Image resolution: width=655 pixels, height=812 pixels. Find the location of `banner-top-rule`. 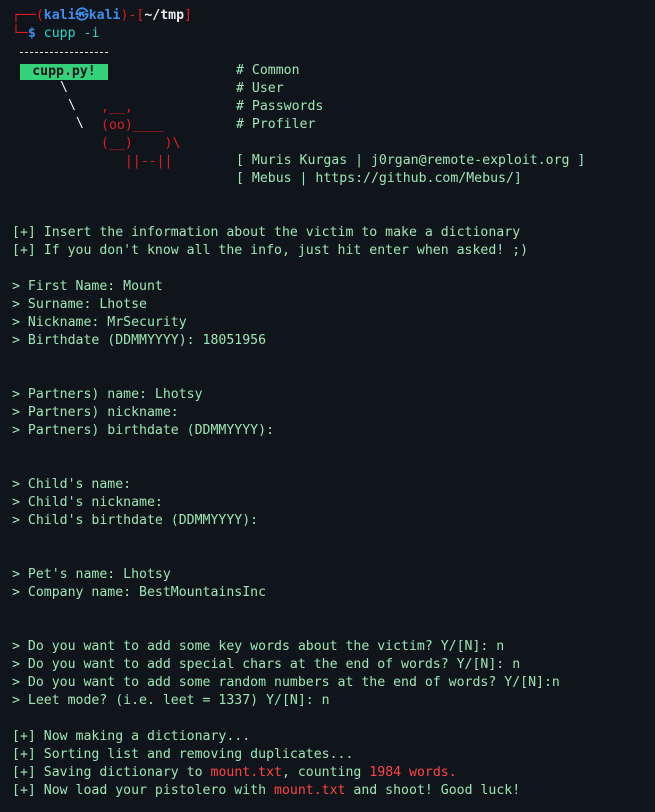

banner-top-rule is located at coordinates (64, 52).